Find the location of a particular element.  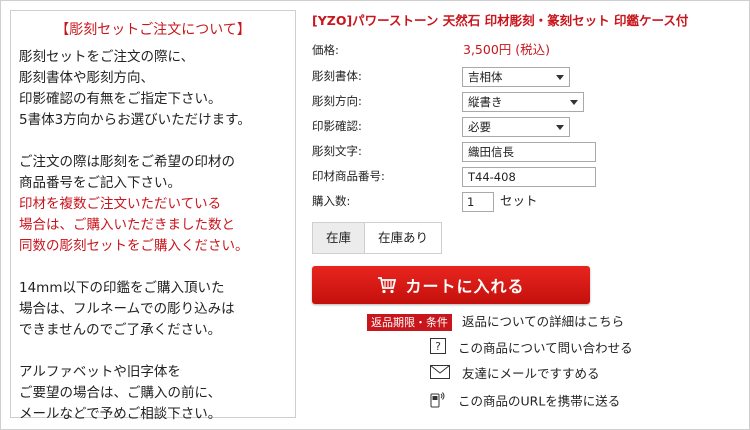

price-value: 3,500円 (税込) is located at coordinates (507, 49).